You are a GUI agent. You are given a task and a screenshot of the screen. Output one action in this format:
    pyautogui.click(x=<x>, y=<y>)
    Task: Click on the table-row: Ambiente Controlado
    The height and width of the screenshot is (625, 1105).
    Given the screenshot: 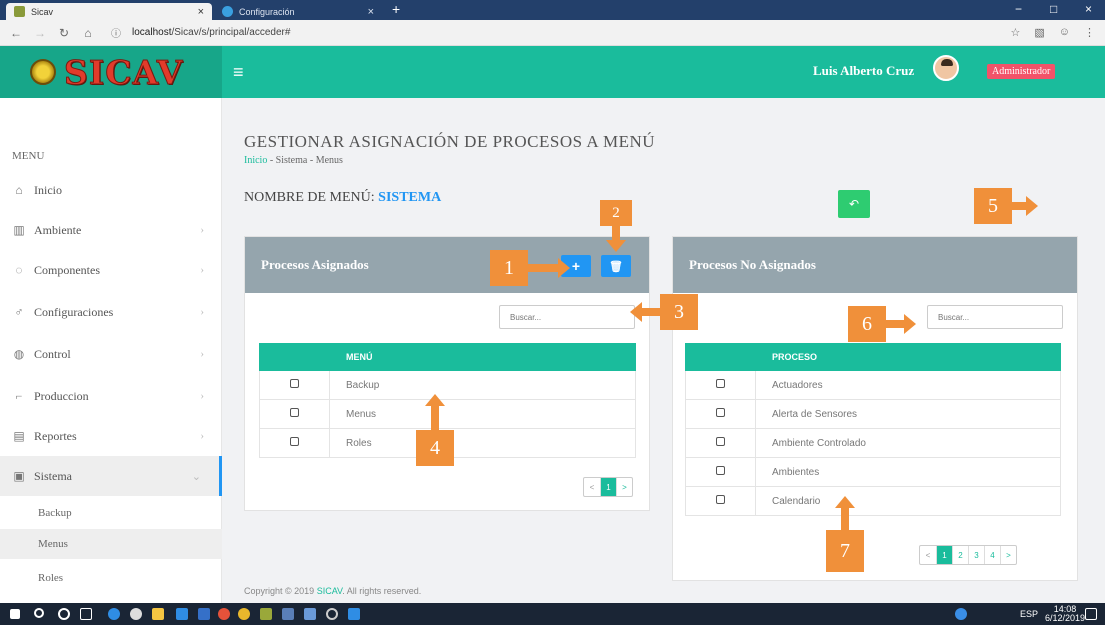 What is the action you would take?
    pyautogui.click(x=873, y=443)
    